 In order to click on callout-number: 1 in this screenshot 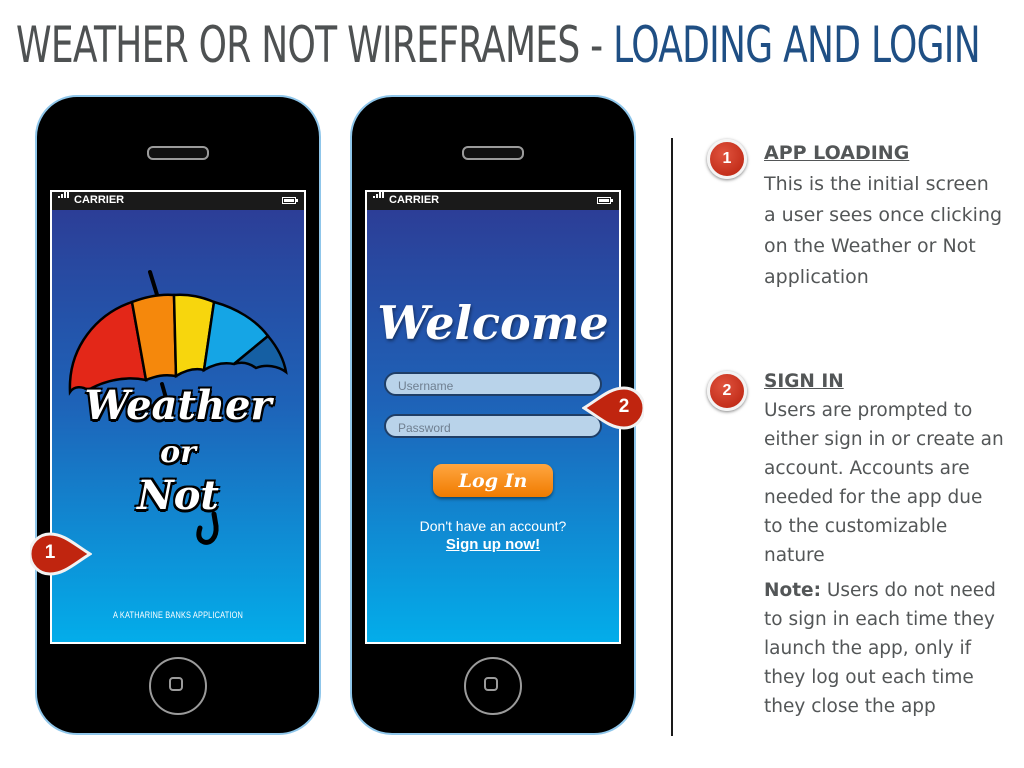, I will do `click(50, 552)`.